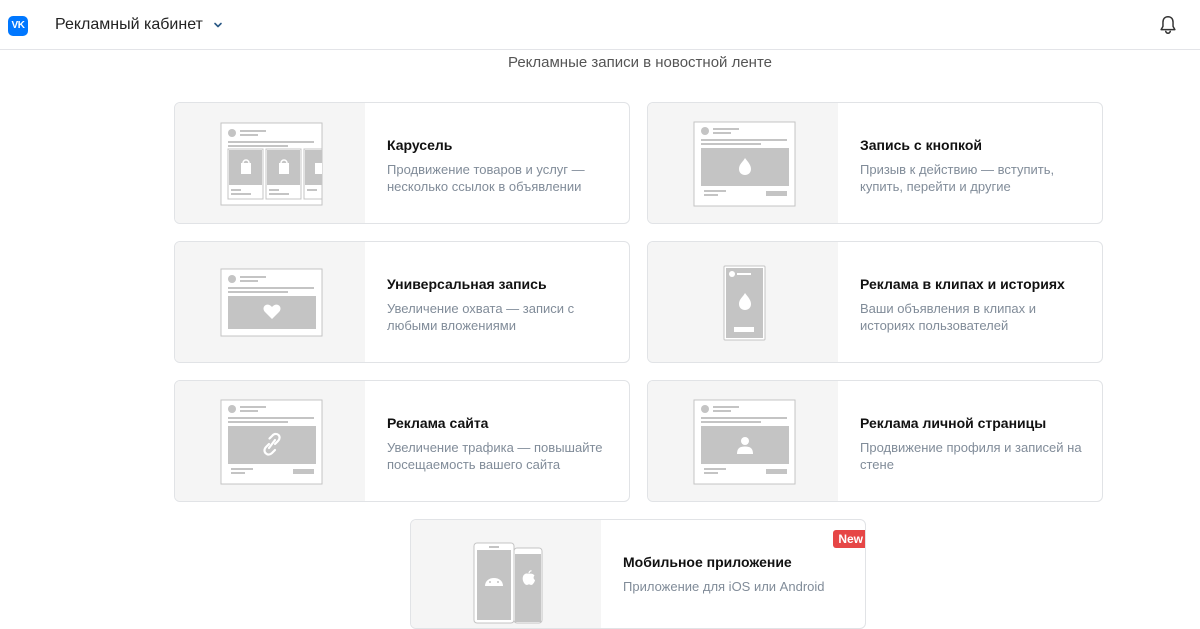 The width and height of the screenshot is (1200, 629). What do you see at coordinates (953, 423) in the screenshot?
I see `card-title: Реклама личной страницы` at bounding box center [953, 423].